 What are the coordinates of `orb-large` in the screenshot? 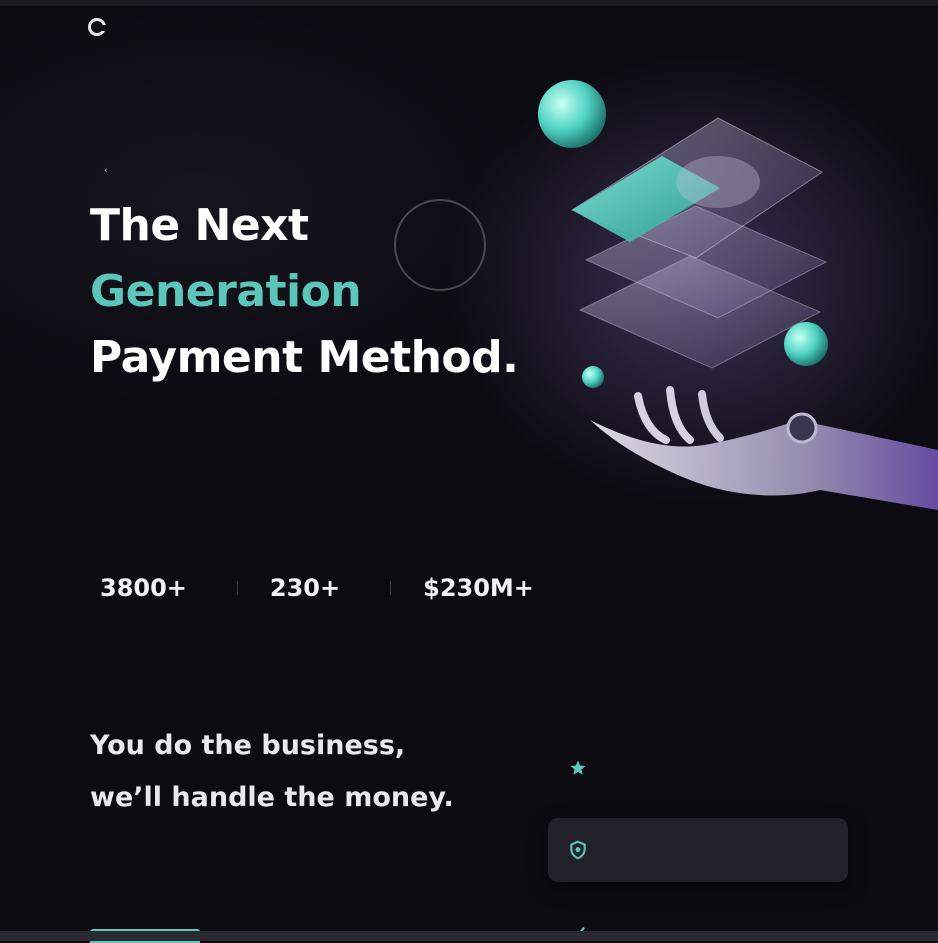 It's located at (572, 114).